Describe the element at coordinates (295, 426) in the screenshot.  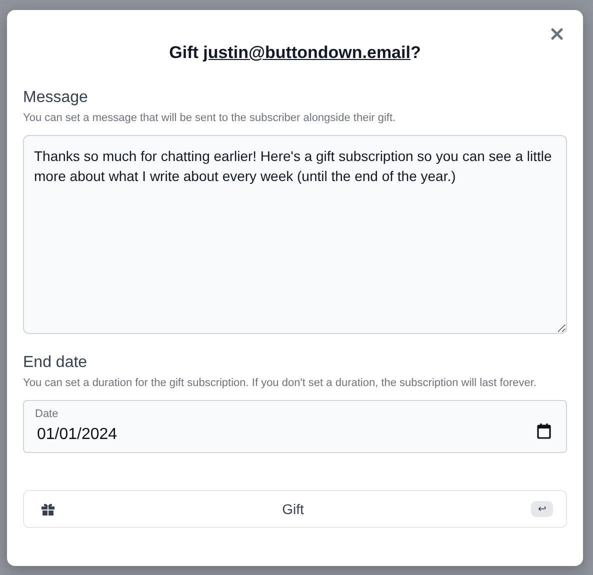
I see `date-field: Date 01/01/2024` at that location.